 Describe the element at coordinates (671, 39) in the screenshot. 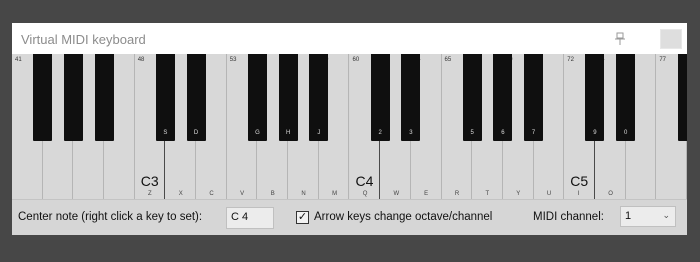

I see `close-icon` at that location.